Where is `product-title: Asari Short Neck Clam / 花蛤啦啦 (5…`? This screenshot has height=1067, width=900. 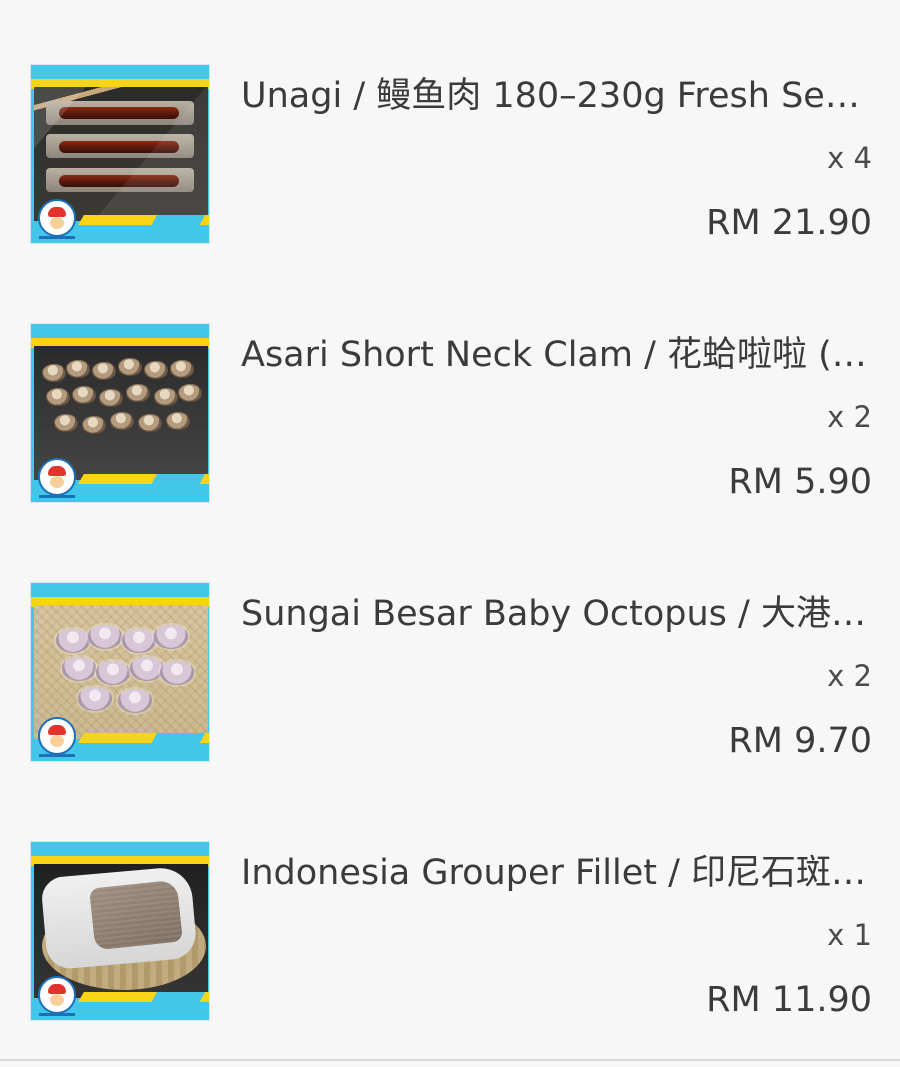
product-title: Asari Short Neck Clam / 花蛤啦啦 (5… is located at coordinates (555, 355).